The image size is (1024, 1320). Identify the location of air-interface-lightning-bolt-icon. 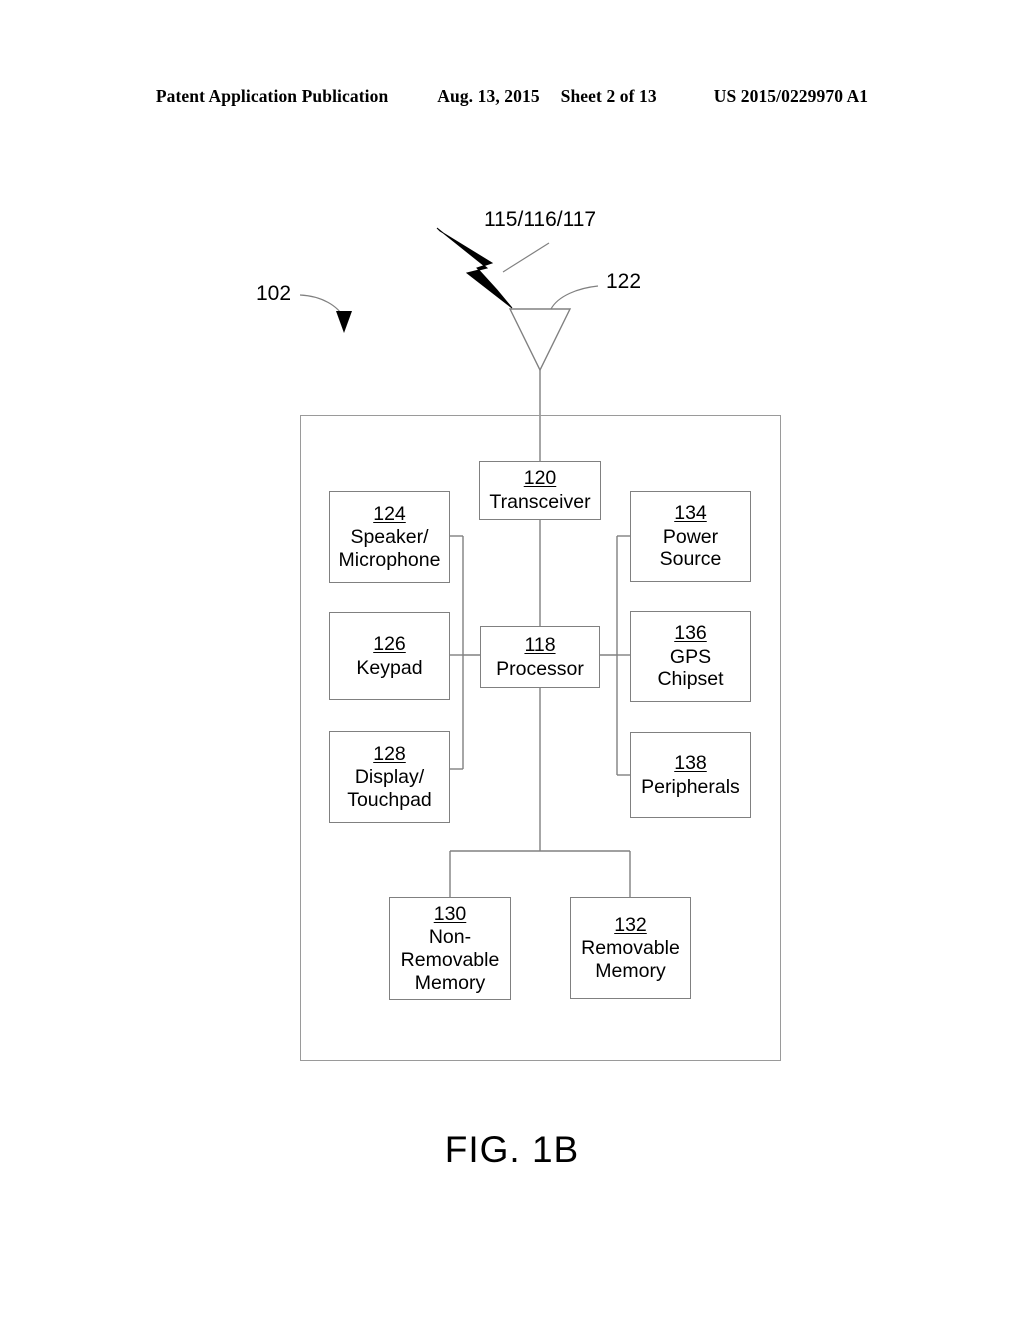
(474, 268).